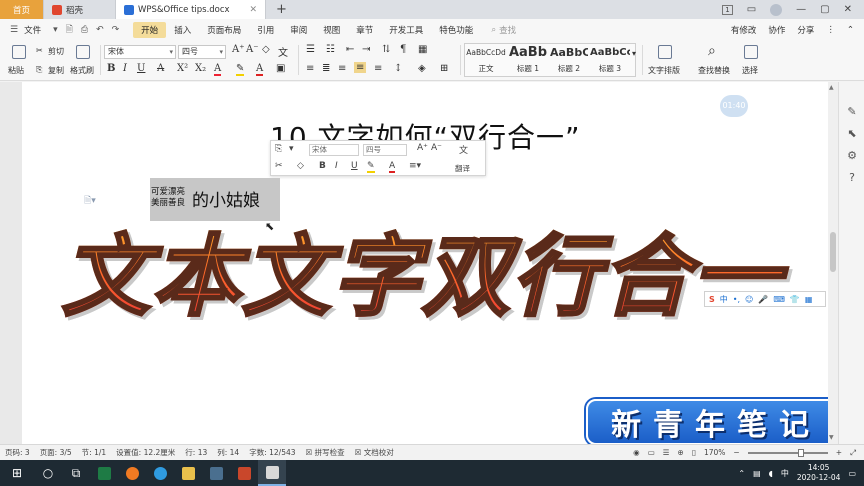 This screenshot has width=864, height=486. I want to click on cut-icon: ✂, so click(39, 50).